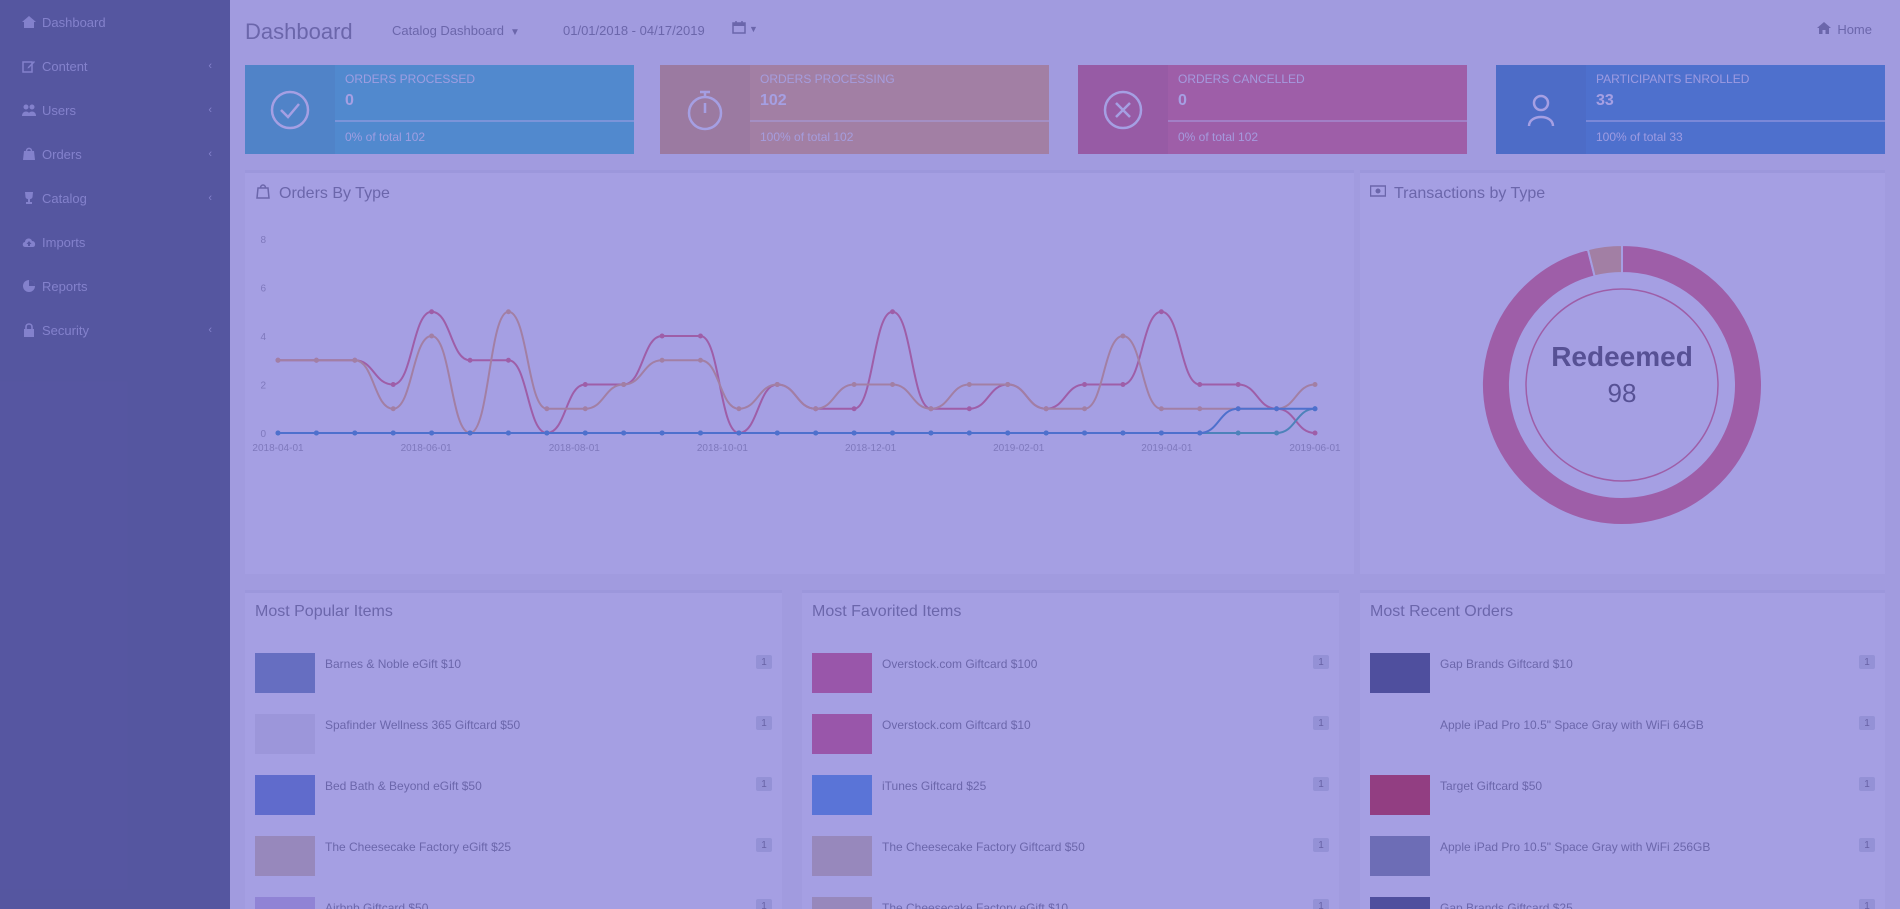  Describe the element at coordinates (513, 736) in the screenshot. I see `list-item: Spafinder Wellness 365 Giftcard $50 1` at that location.